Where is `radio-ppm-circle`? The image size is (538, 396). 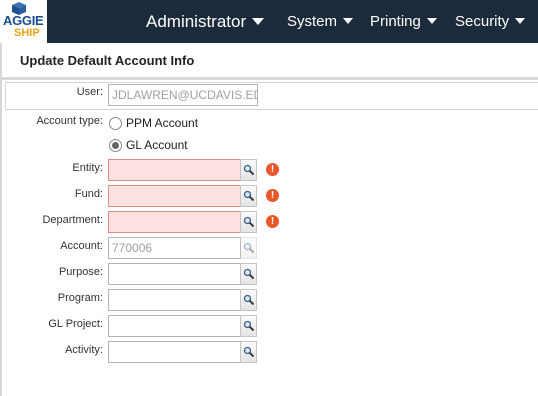 radio-ppm-circle is located at coordinates (115, 123).